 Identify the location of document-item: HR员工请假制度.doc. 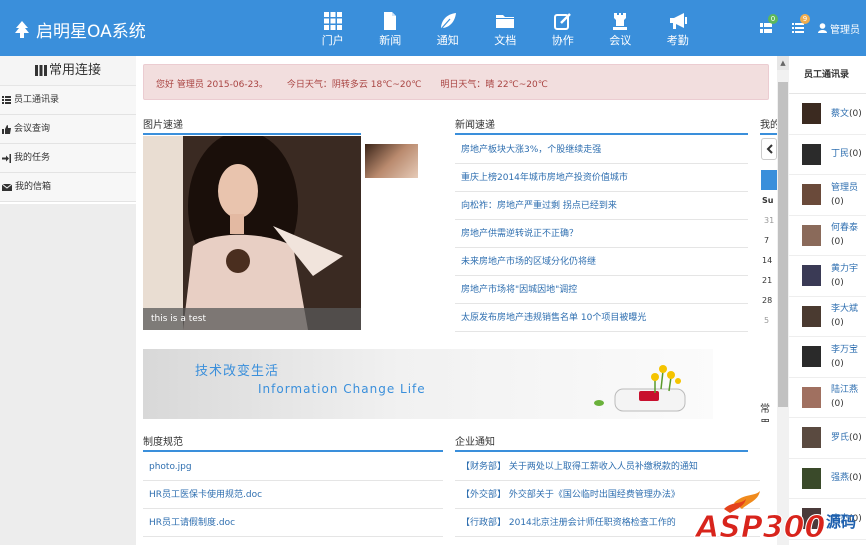
(293, 523).